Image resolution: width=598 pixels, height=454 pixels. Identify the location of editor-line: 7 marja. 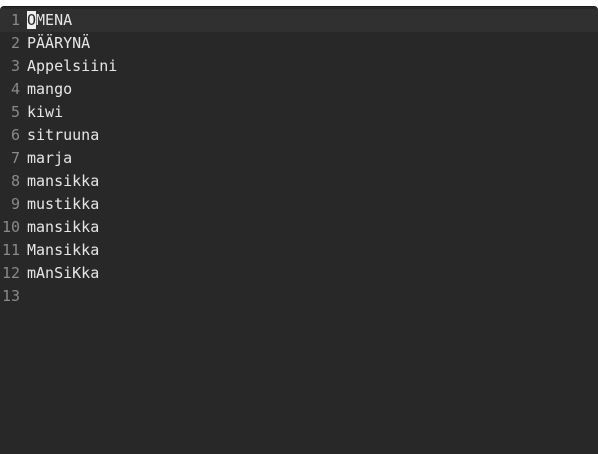
(299, 158).